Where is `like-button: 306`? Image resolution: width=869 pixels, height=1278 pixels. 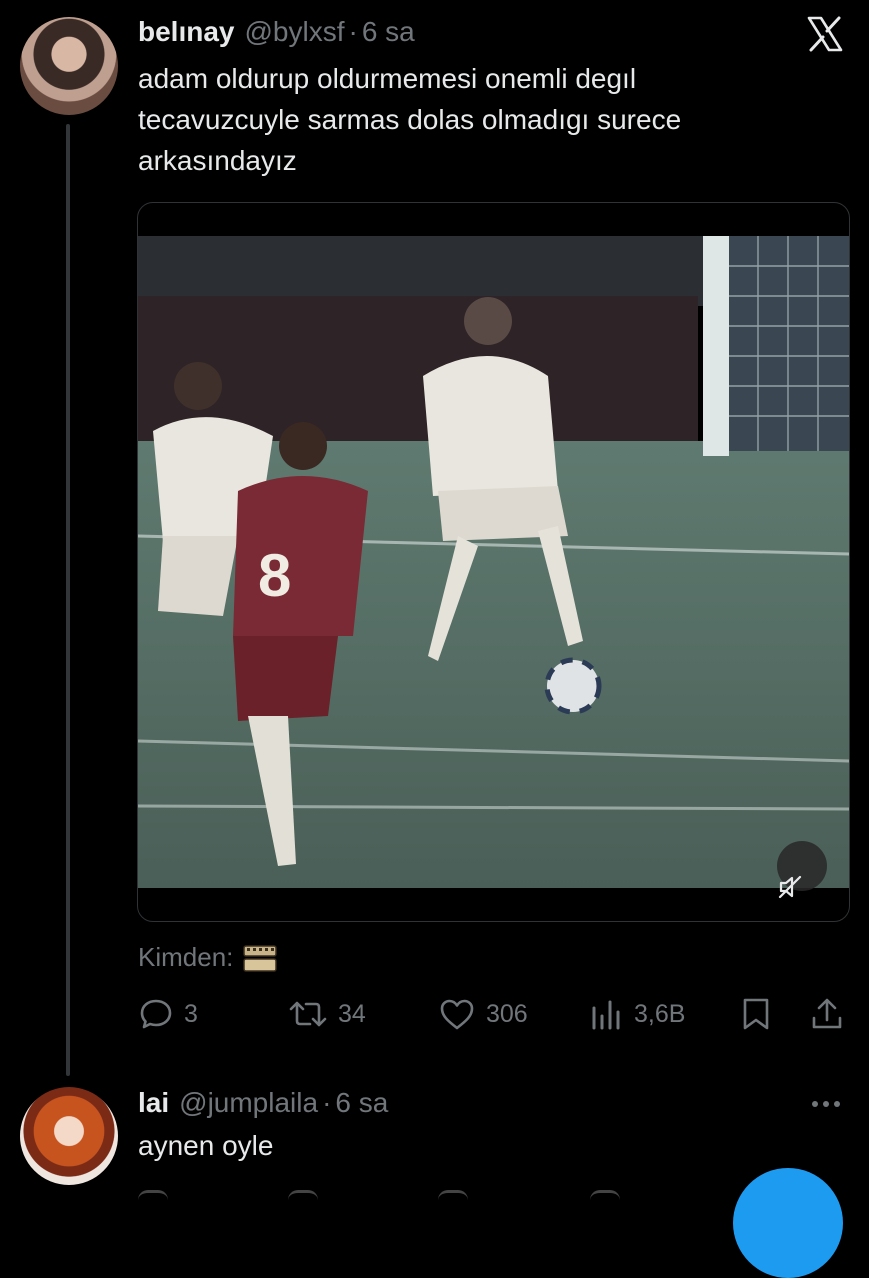 like-button: 306 is located at coordinates (483, 1014).